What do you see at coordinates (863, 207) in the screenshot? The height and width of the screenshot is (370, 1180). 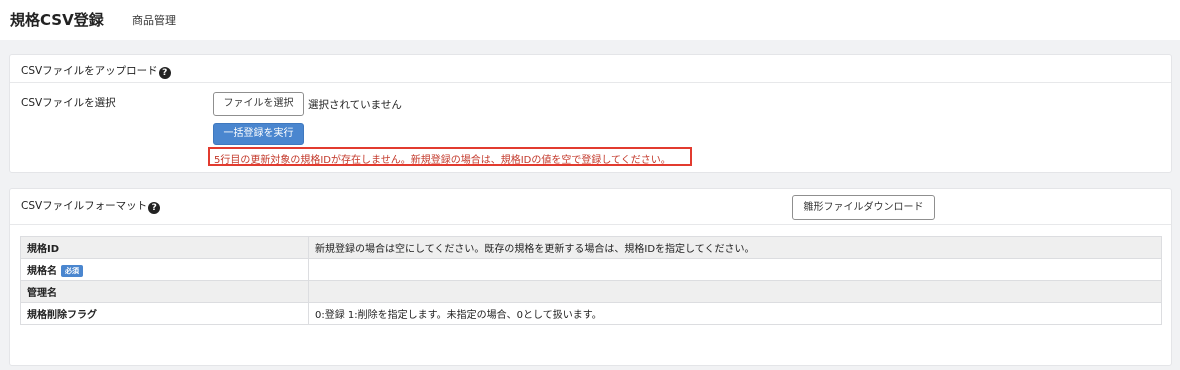 I see `template-download-button: 雛形ファイルダウンロード` at bounding box center [863, 207].